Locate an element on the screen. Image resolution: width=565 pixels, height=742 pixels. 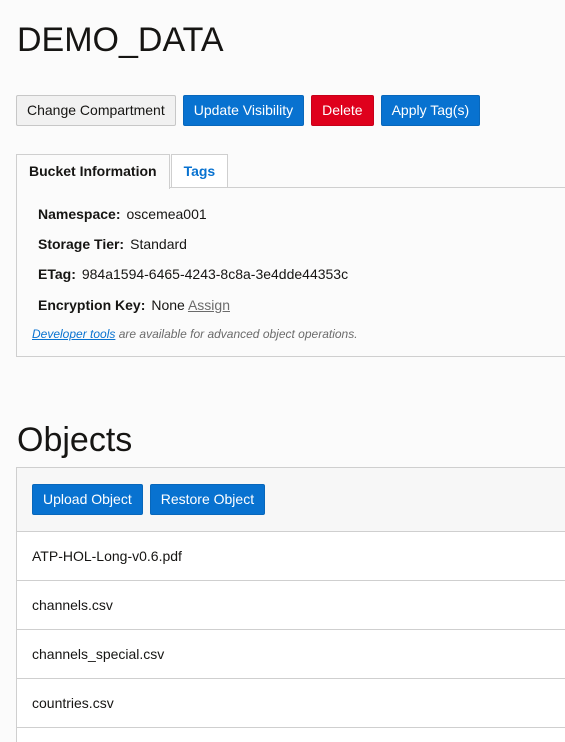
namespace-value: oscemea001 is located at coordinates (166, 214).